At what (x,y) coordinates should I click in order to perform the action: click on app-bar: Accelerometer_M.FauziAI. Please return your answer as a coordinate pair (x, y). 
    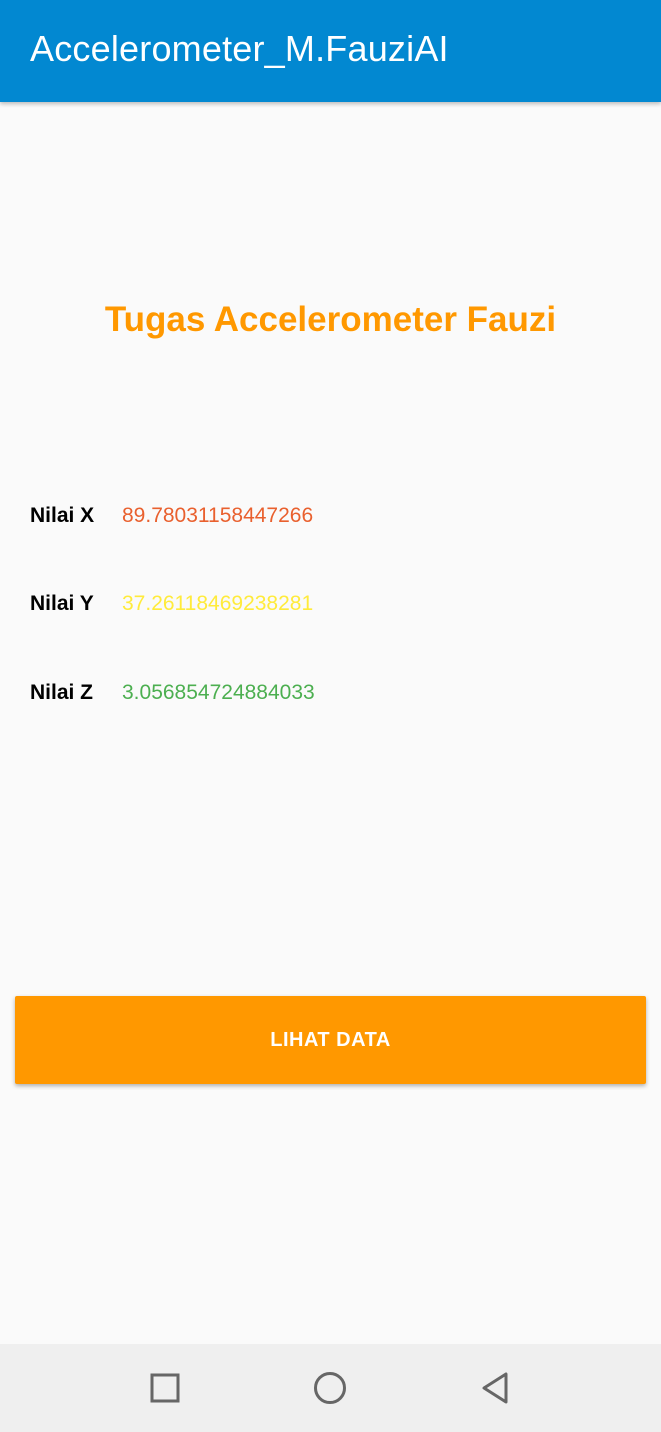
    Looking at the image, I should click on (330, 51).